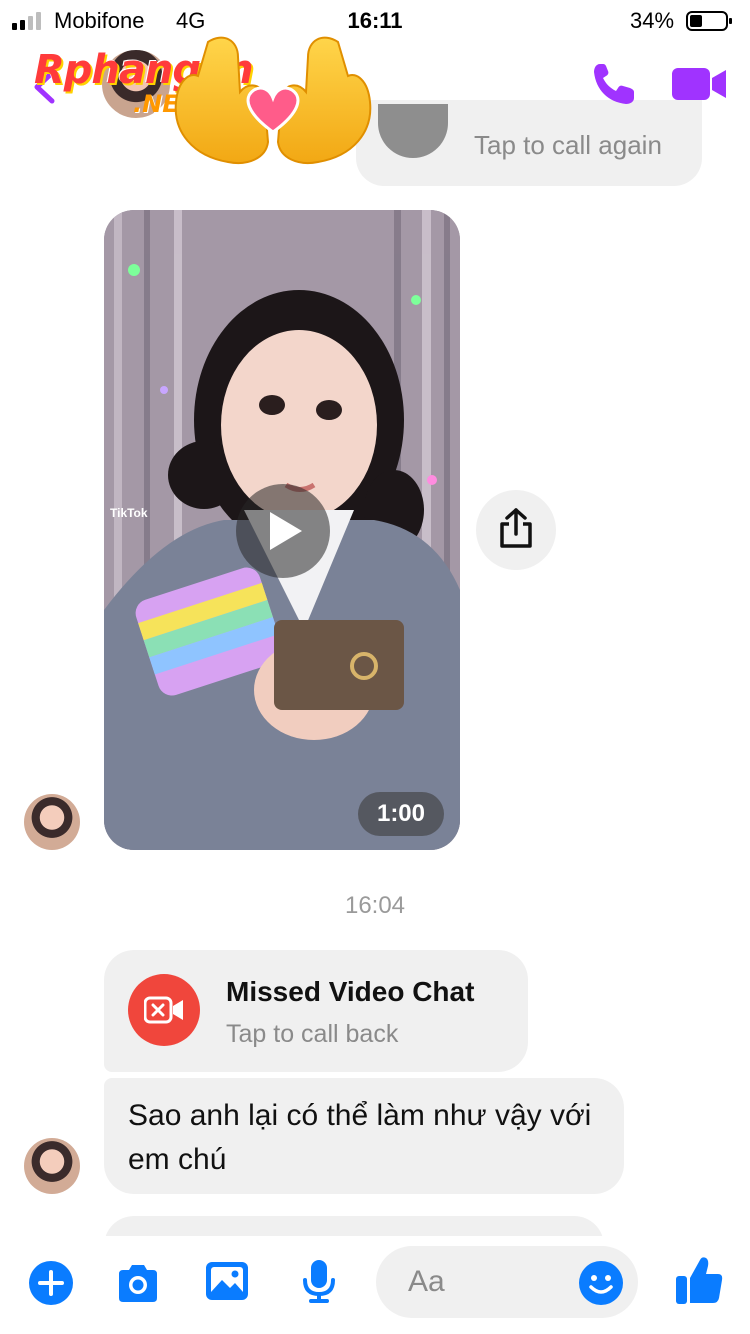  I want to click on plus-icon, so click(51, 1283).